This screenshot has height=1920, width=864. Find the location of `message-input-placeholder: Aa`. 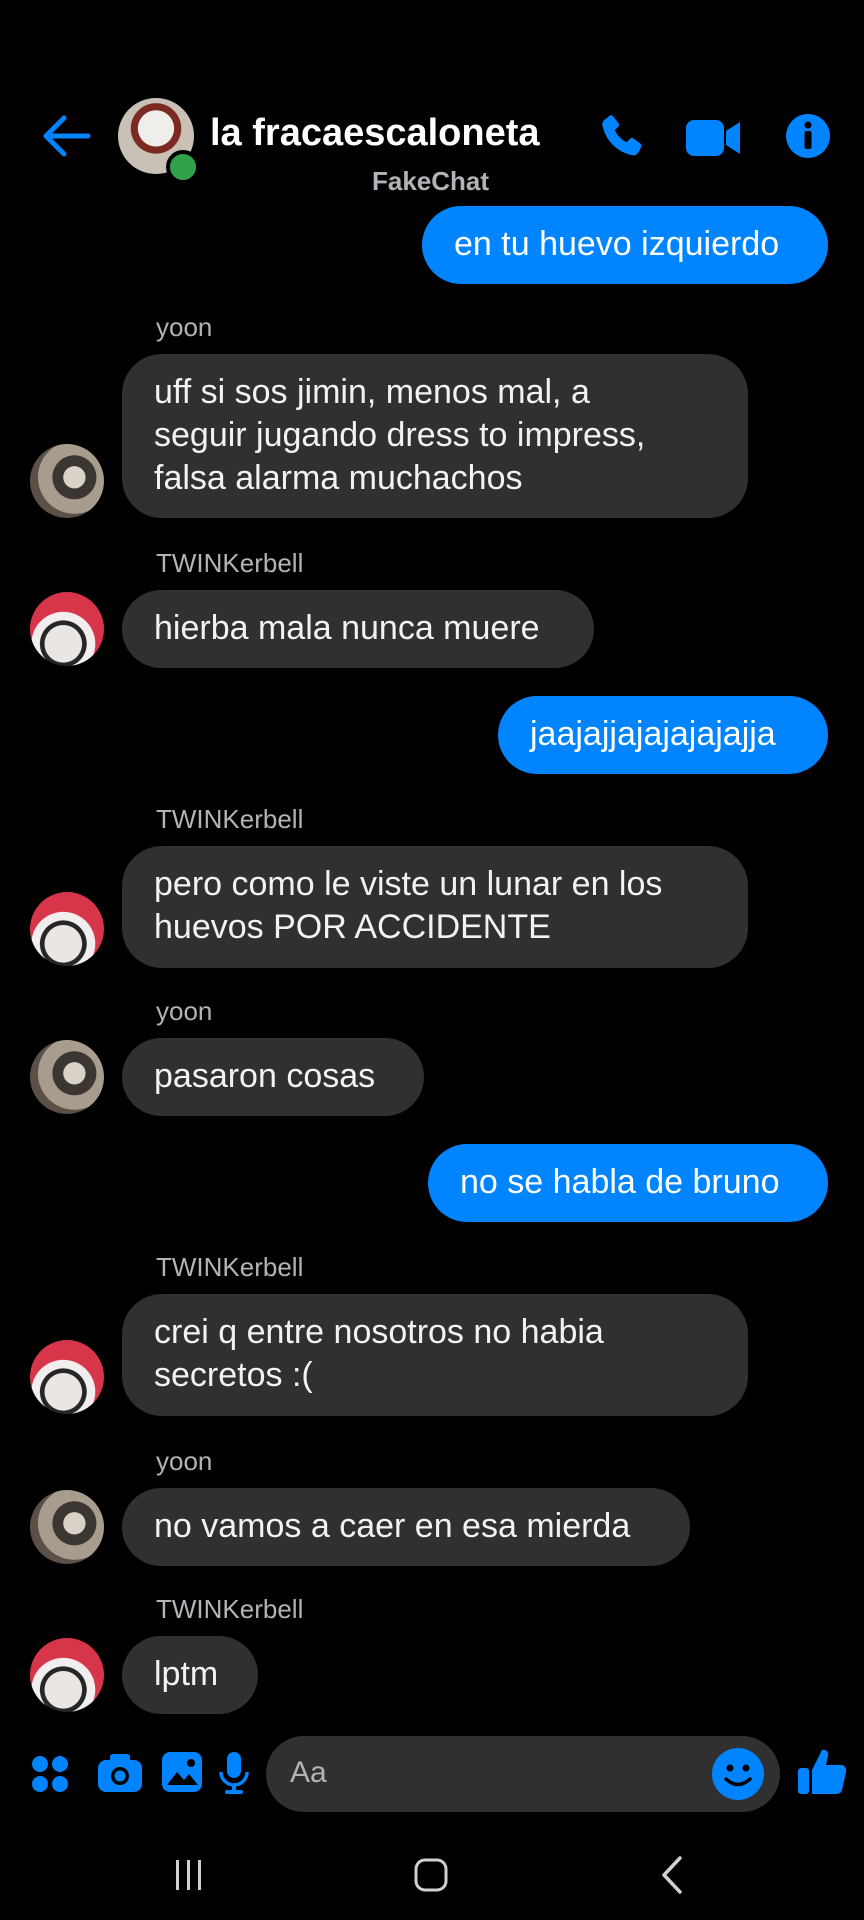

message-input-placeholder: Aa is located at coordinates (308, 1772).